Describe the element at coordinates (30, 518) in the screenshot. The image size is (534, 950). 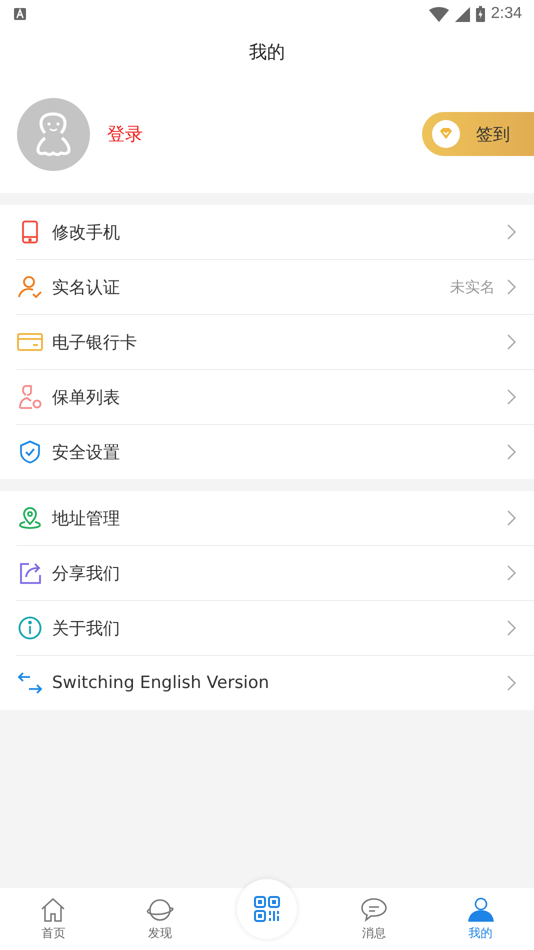
I see `location-pin-icon` at that location.